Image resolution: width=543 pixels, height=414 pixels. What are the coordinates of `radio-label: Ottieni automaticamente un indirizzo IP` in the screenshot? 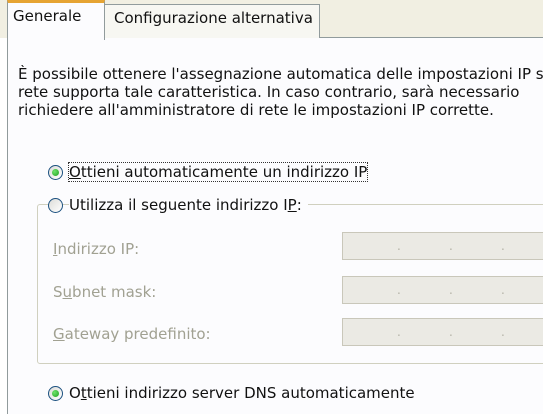 It's located at (218, 172).